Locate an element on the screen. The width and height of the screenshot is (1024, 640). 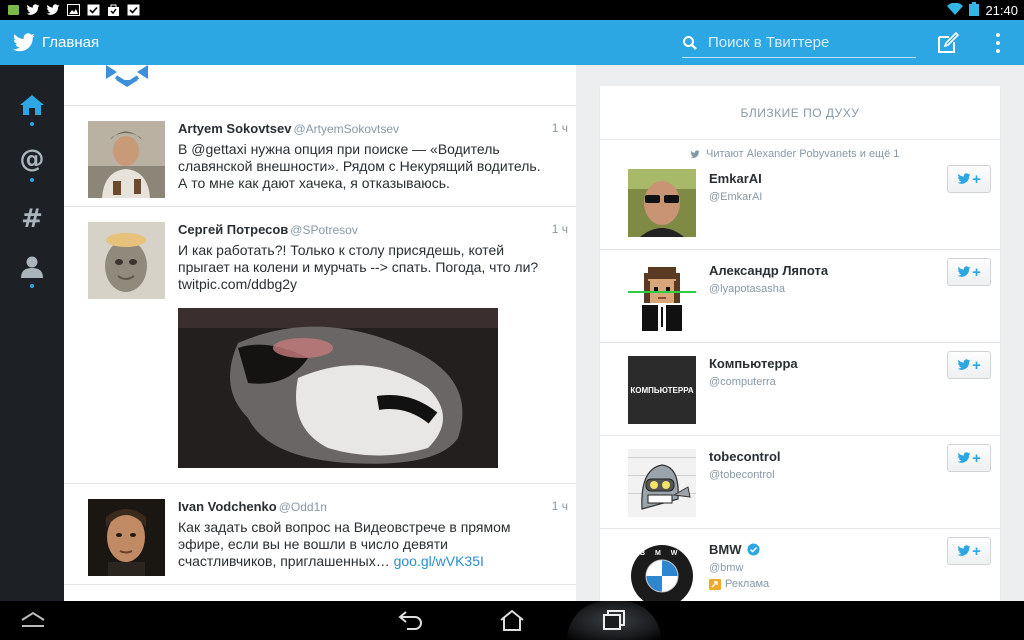
image-icon is located at coordinates (73, 10).